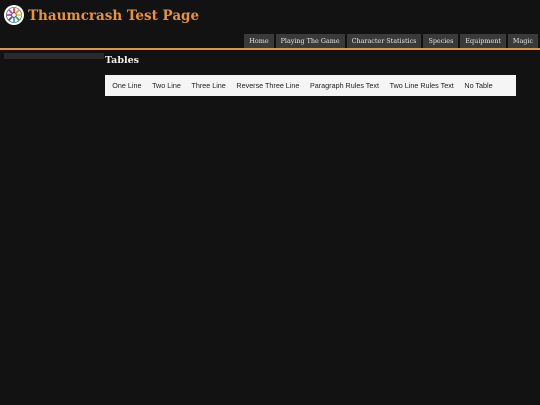 This screenshot has height=405, width=540. I want to click on nav-item-magic: Magic, so click(522, 41).